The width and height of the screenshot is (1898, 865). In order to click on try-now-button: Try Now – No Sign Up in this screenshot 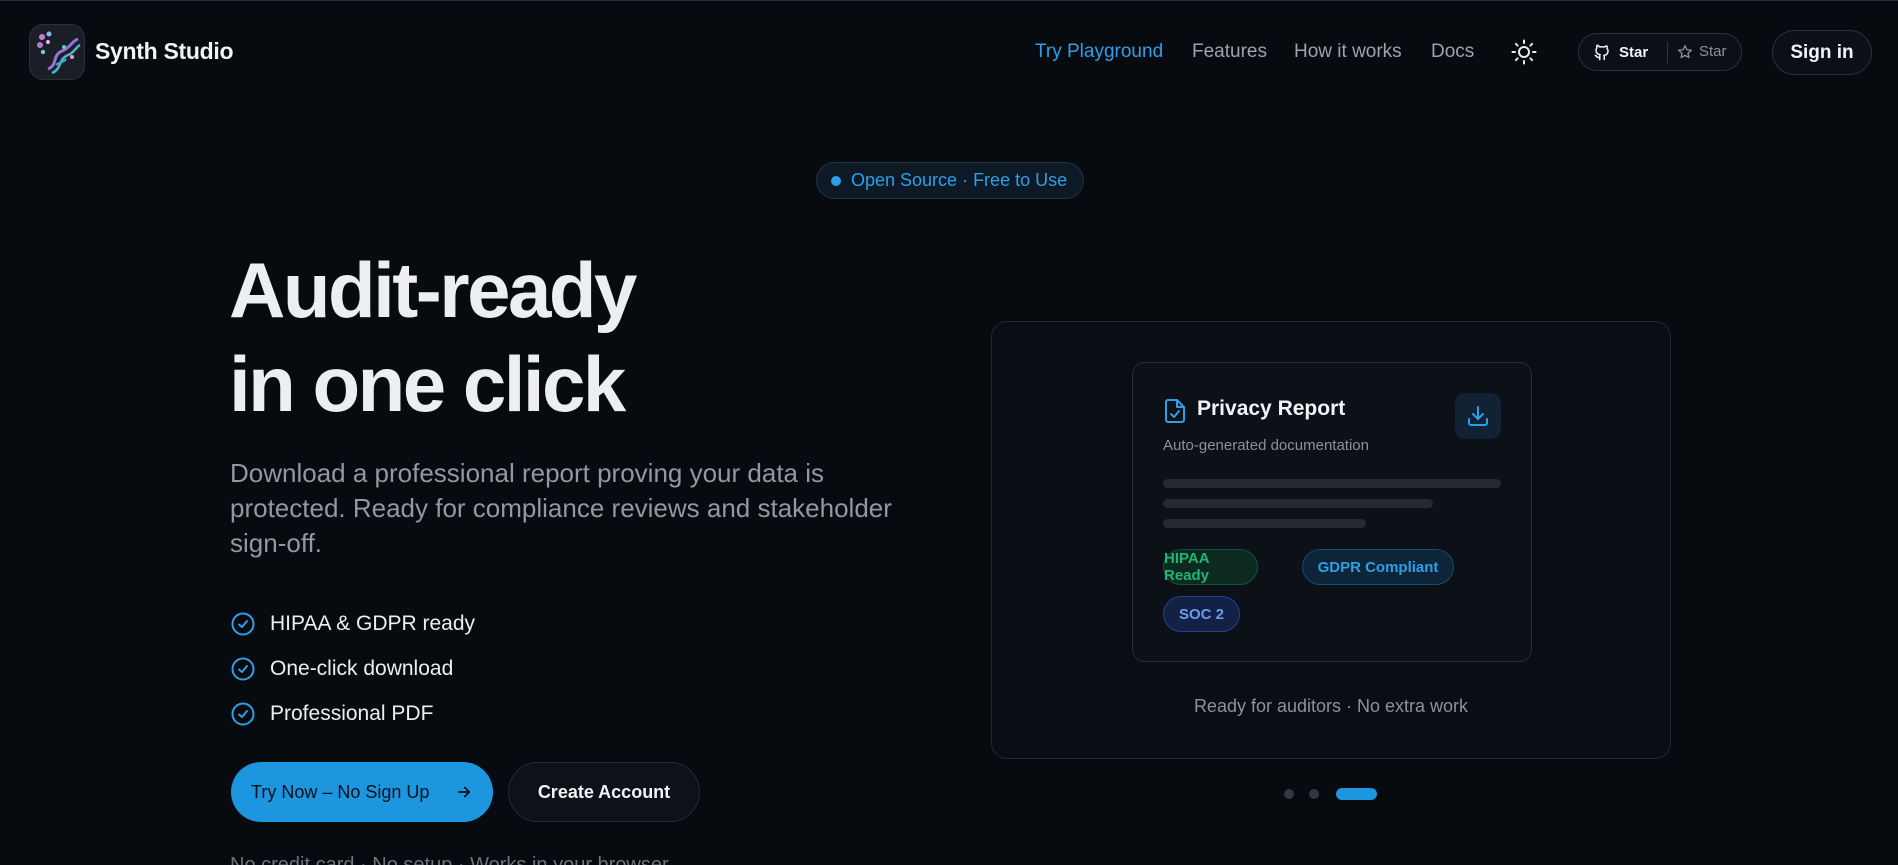, I will do `click(362, 792)`.